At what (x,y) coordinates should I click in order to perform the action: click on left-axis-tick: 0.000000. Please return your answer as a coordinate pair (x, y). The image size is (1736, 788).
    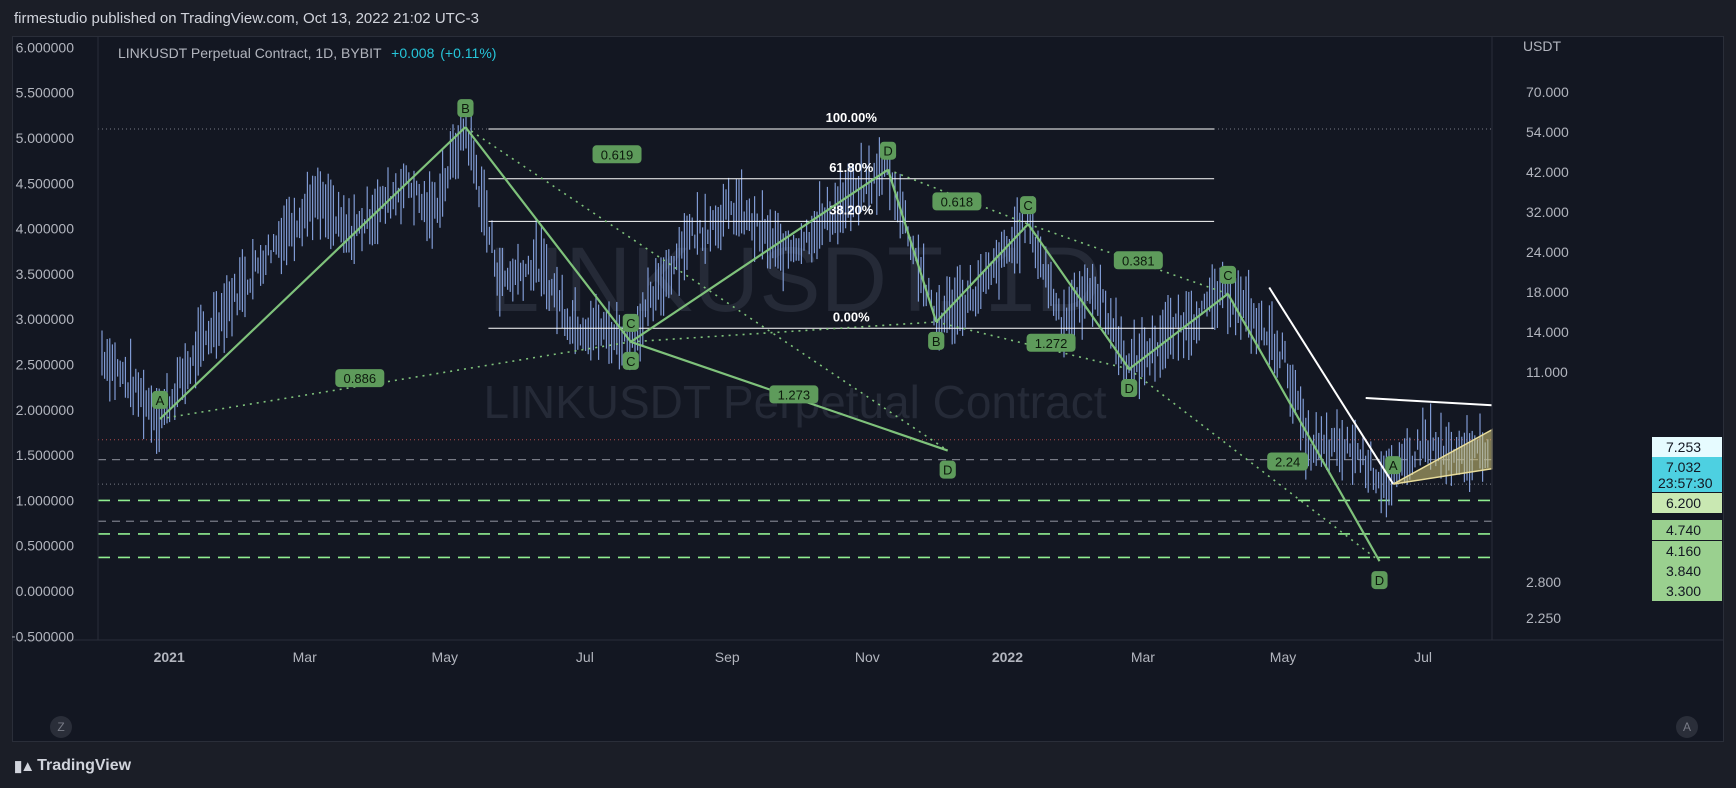
    Looking at the image, I should click on (45, 591).